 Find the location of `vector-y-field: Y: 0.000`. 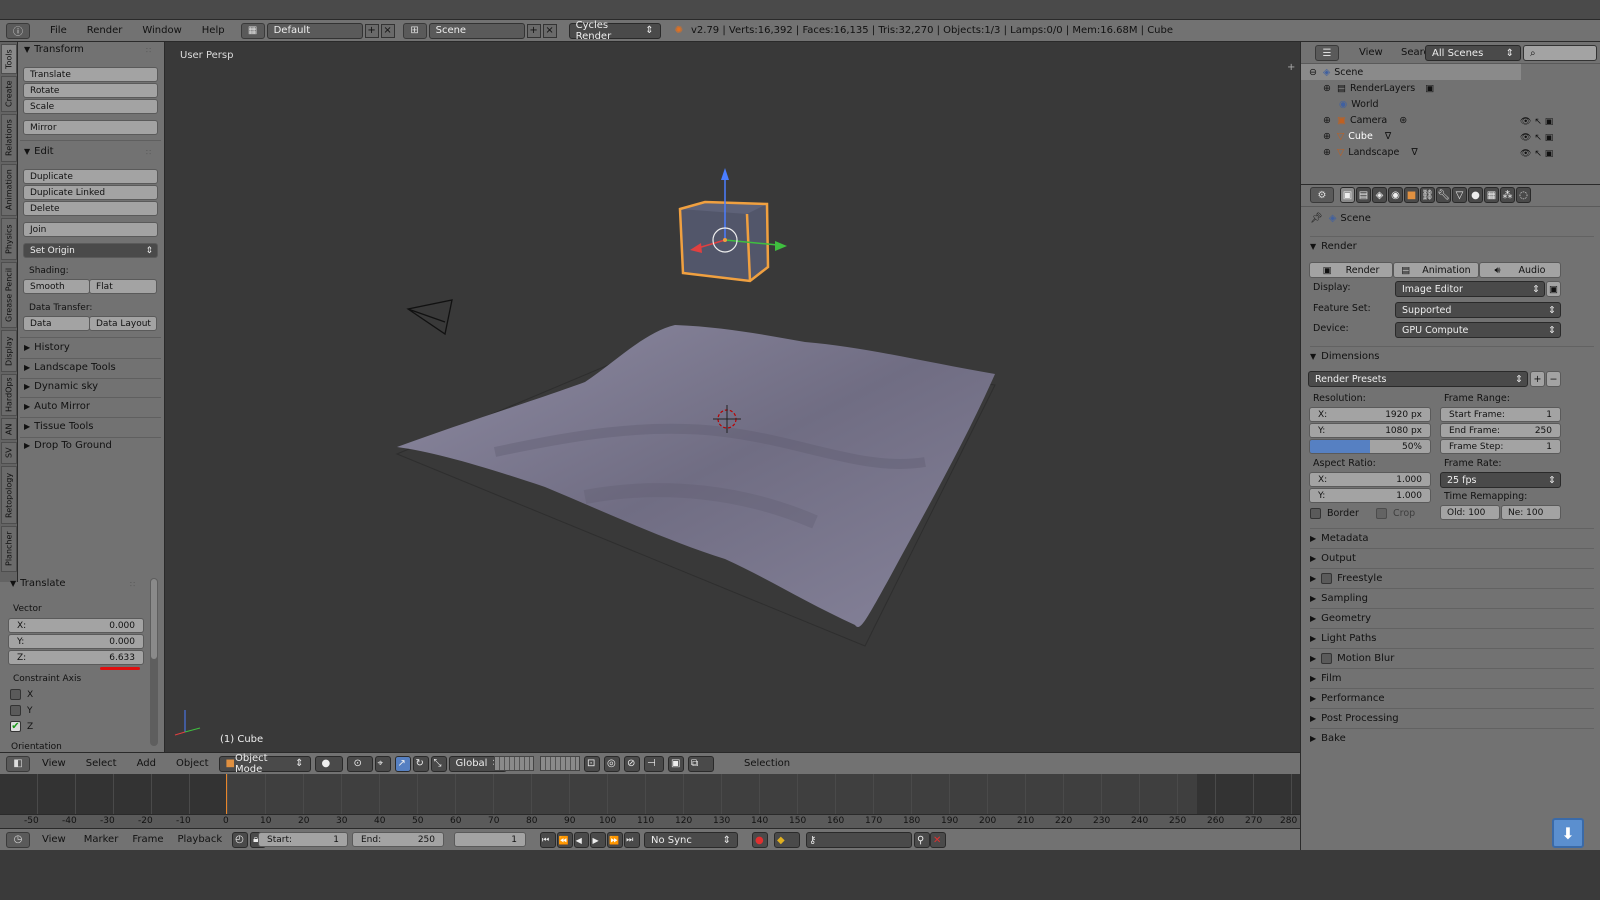

vector-y-field: Y: 0.000 is located at coordinates (76, 641).